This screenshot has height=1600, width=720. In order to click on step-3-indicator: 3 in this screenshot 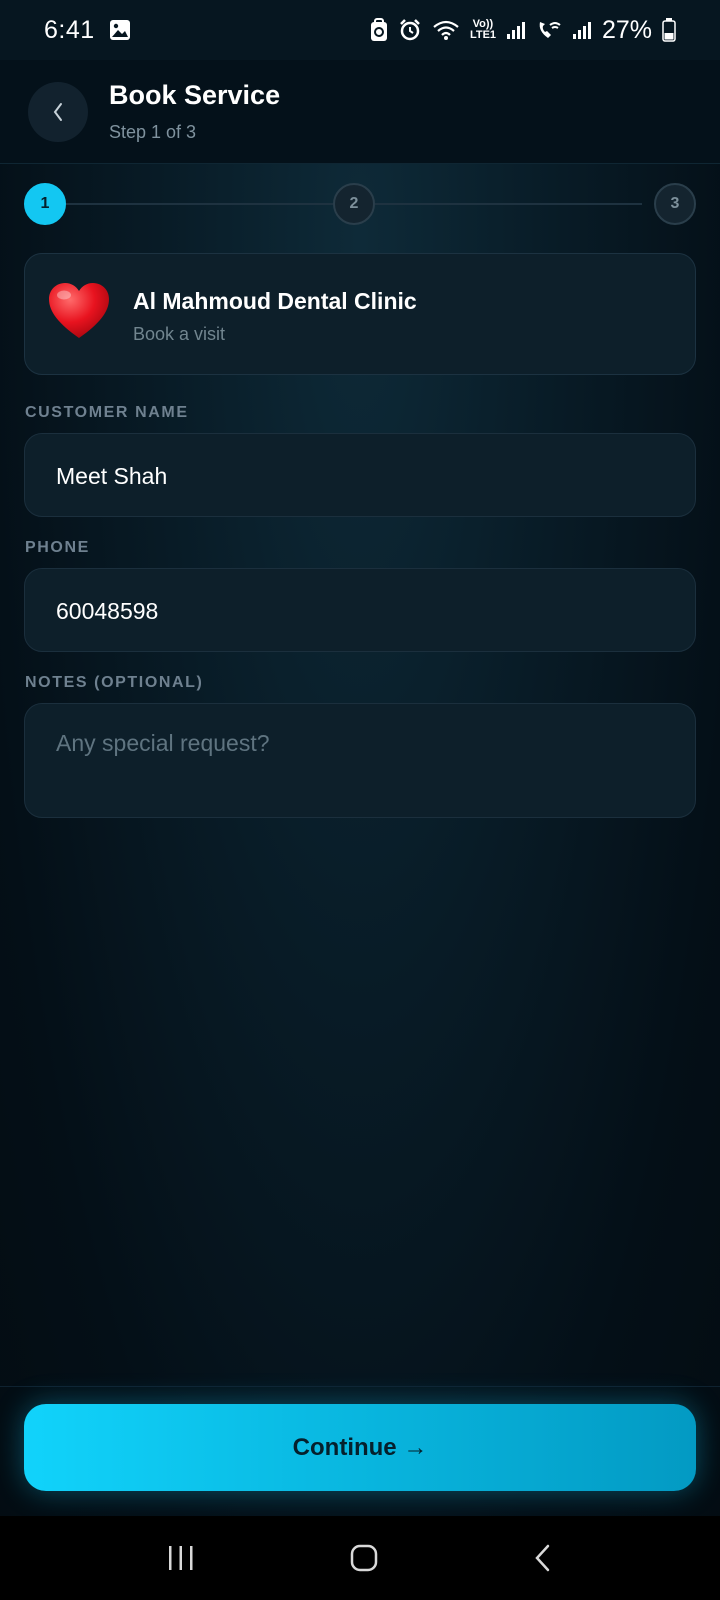, I will do `click(675, 204)`.